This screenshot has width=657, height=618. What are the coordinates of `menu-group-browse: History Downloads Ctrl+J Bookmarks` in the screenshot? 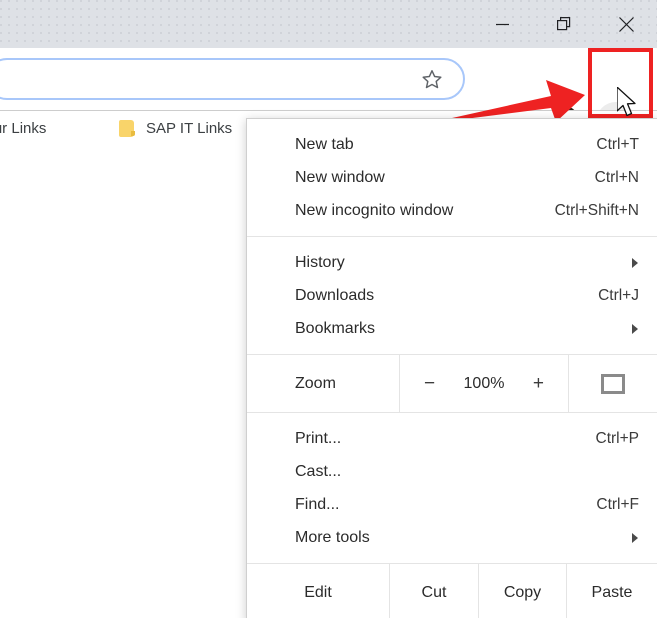 It's located at (452, 295).